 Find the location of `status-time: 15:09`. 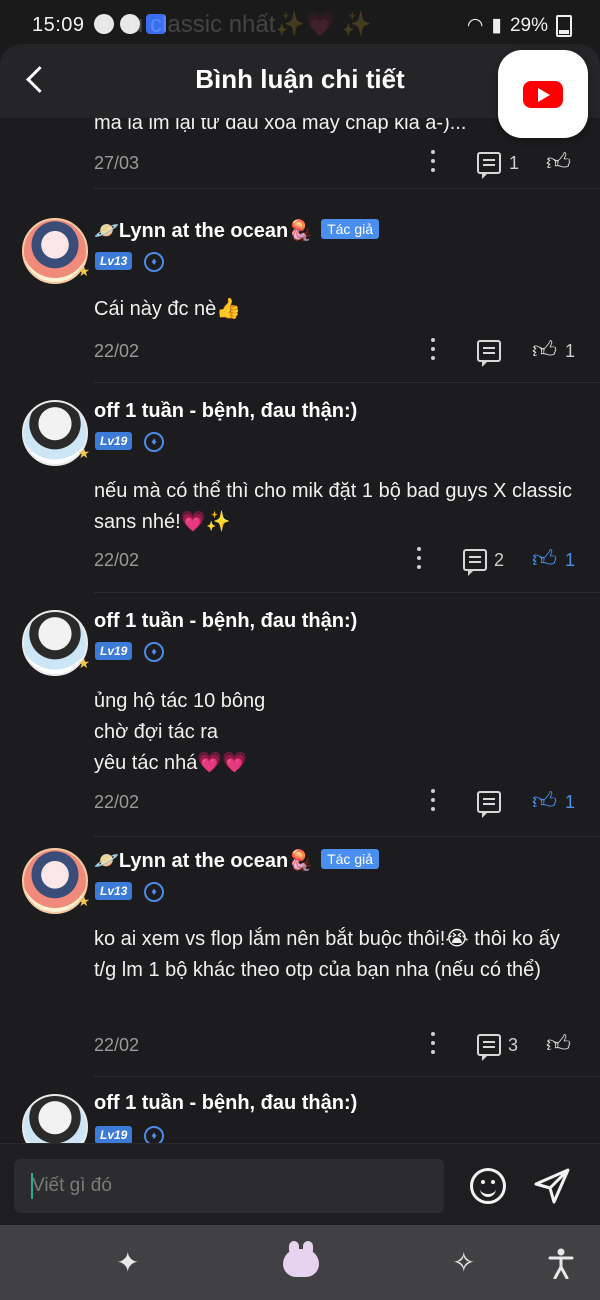

status-time: 15:09 is located at coordinates (58, 25).